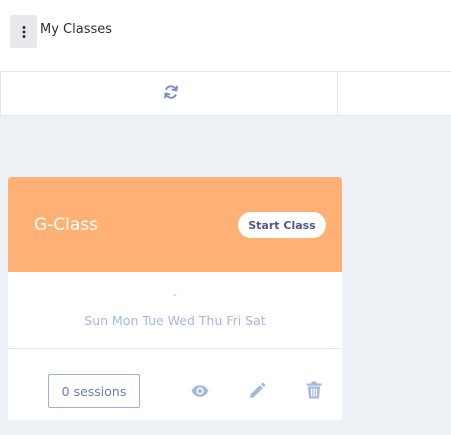 Image resolution: width=451 pixels, height=435 pixels. I want to click on class-time: -, so click(175, 295).